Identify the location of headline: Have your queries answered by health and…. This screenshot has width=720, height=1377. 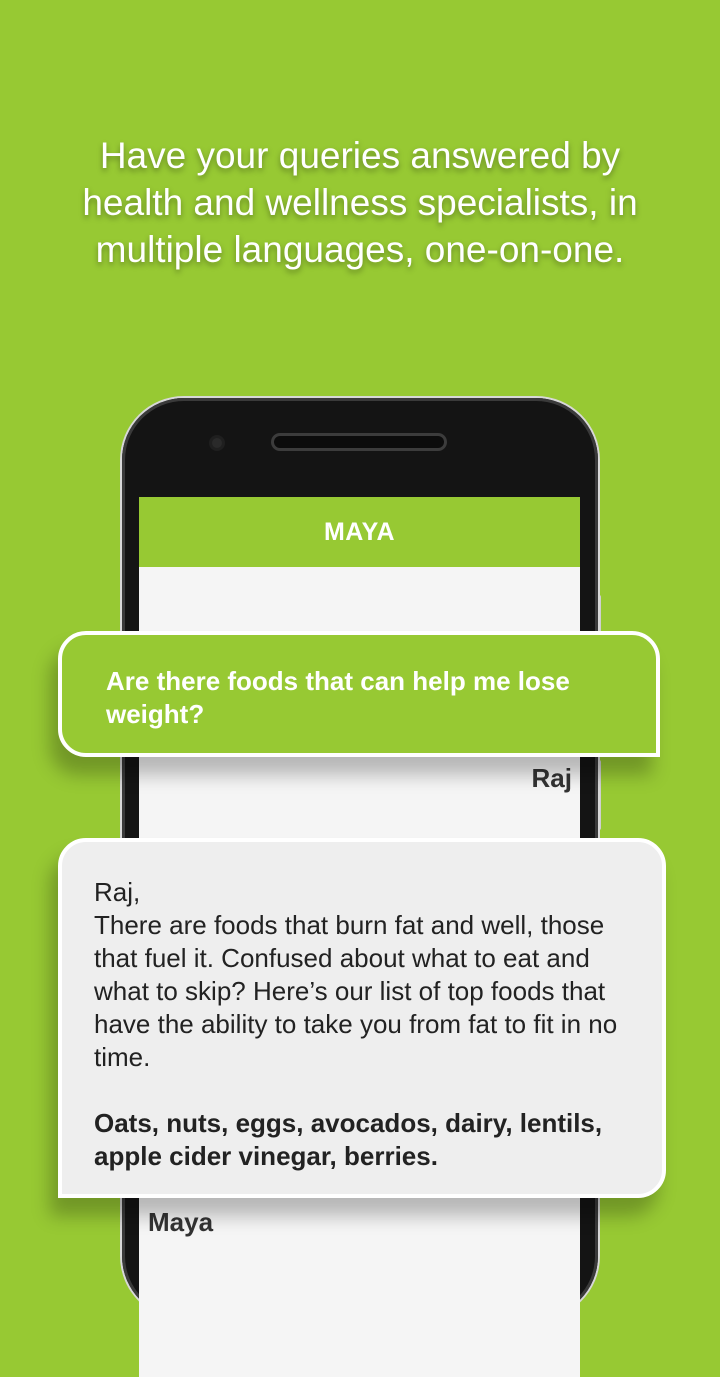
(360, 202).